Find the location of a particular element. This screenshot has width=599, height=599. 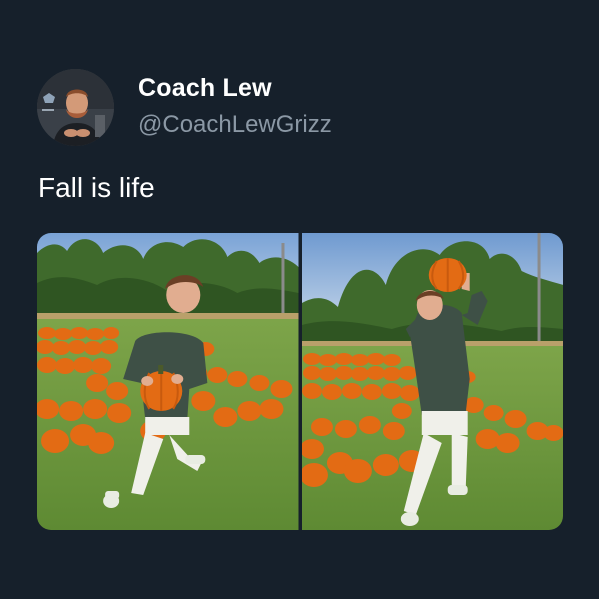

tweet-text: Fall is life is located at coordinates (96, 187).